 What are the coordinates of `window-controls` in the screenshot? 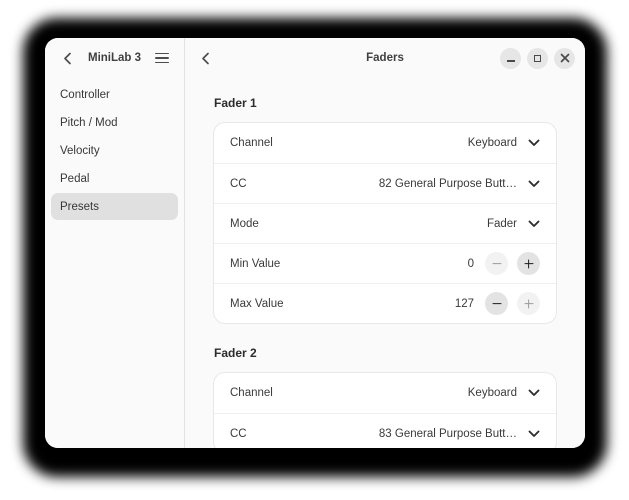 It's located at (537, 58).